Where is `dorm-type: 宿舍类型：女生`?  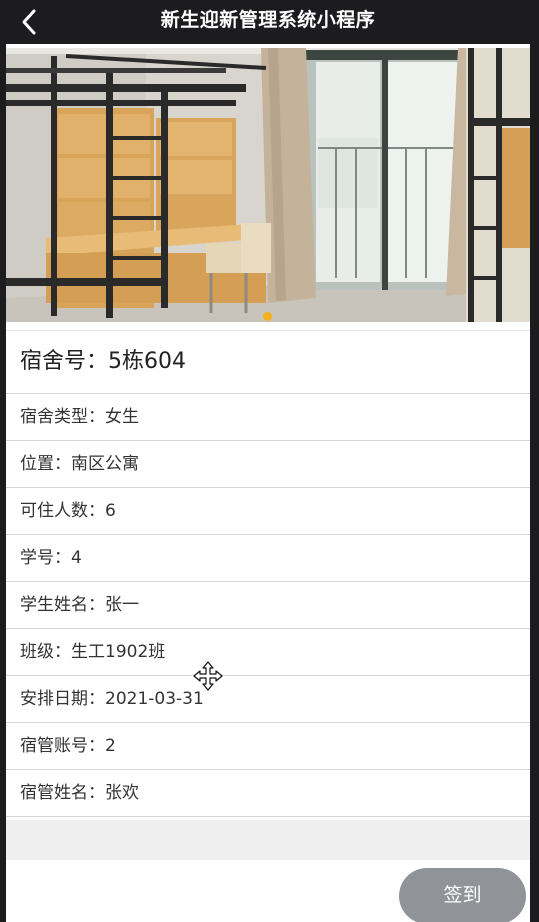
dorm-type: 宿舍类型：女生 is located at coordinates (268, 417).